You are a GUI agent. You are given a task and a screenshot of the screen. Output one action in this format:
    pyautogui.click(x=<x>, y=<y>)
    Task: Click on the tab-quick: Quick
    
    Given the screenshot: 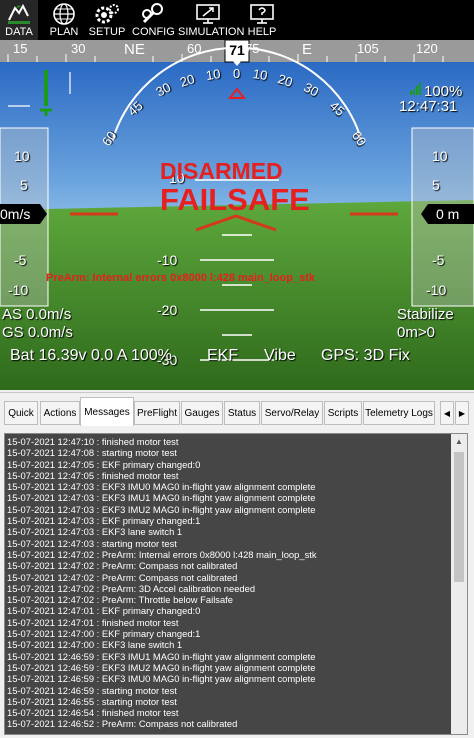 What is the action you would take?
    pyautogui.click(x=21, y=413)
    